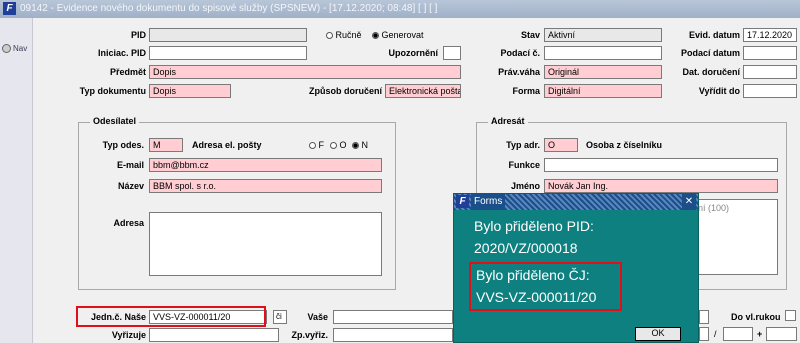 This screenshot has height=343, width=800. What do you see at coordinates (533, 275) in the screenshot?
I see `dialog-msg-cj-line1: Bylo přiděleno ČJ:` at bounding box center [533, 275].